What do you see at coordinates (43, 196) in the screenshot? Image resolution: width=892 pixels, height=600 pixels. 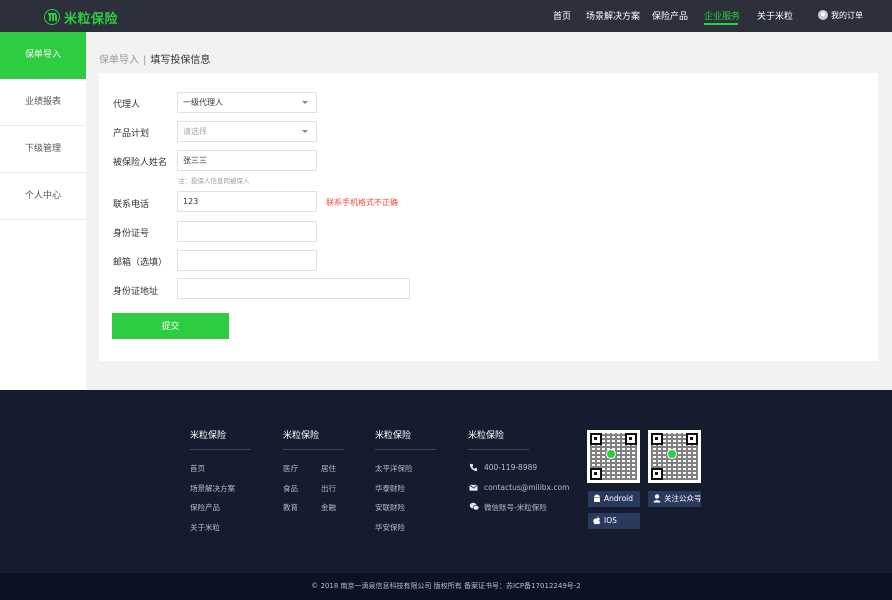 I see `sidebar-item-personal-center: 个人中心` at bounding box center [43, 196].